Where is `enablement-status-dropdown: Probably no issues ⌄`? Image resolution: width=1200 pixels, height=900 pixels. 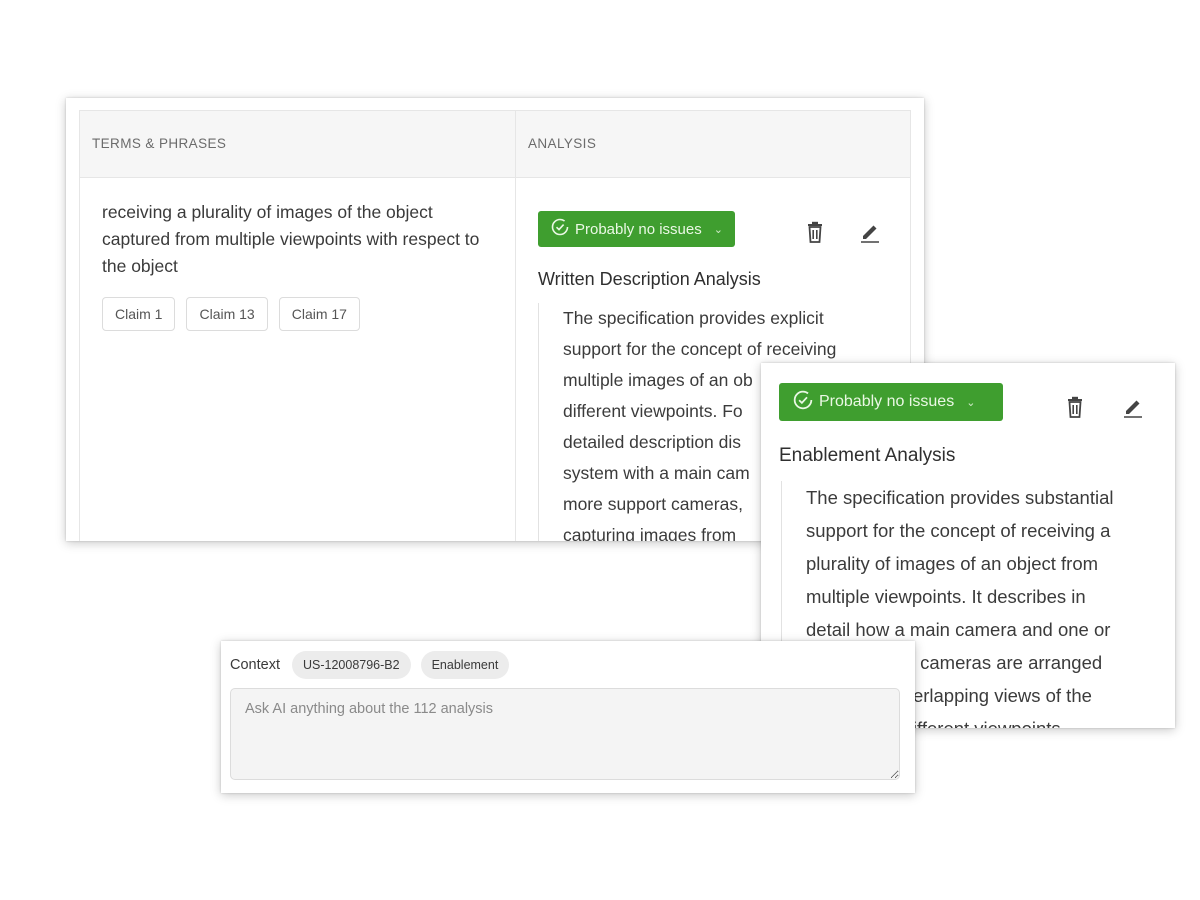
enablement-status-dropdown: Probably no issues ⌄ is located at coordinates (891, 402).